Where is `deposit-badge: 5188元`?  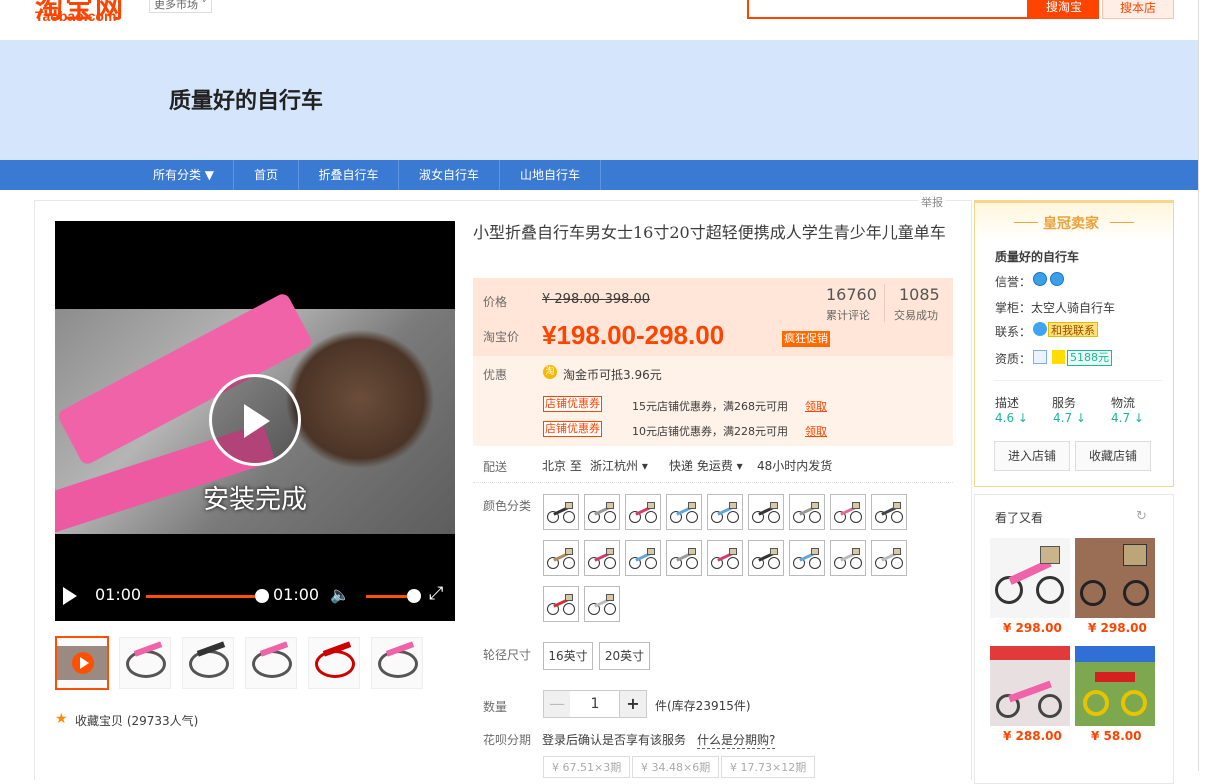 deposit-badge: 5188元 is located at coordinates (1089, 358).